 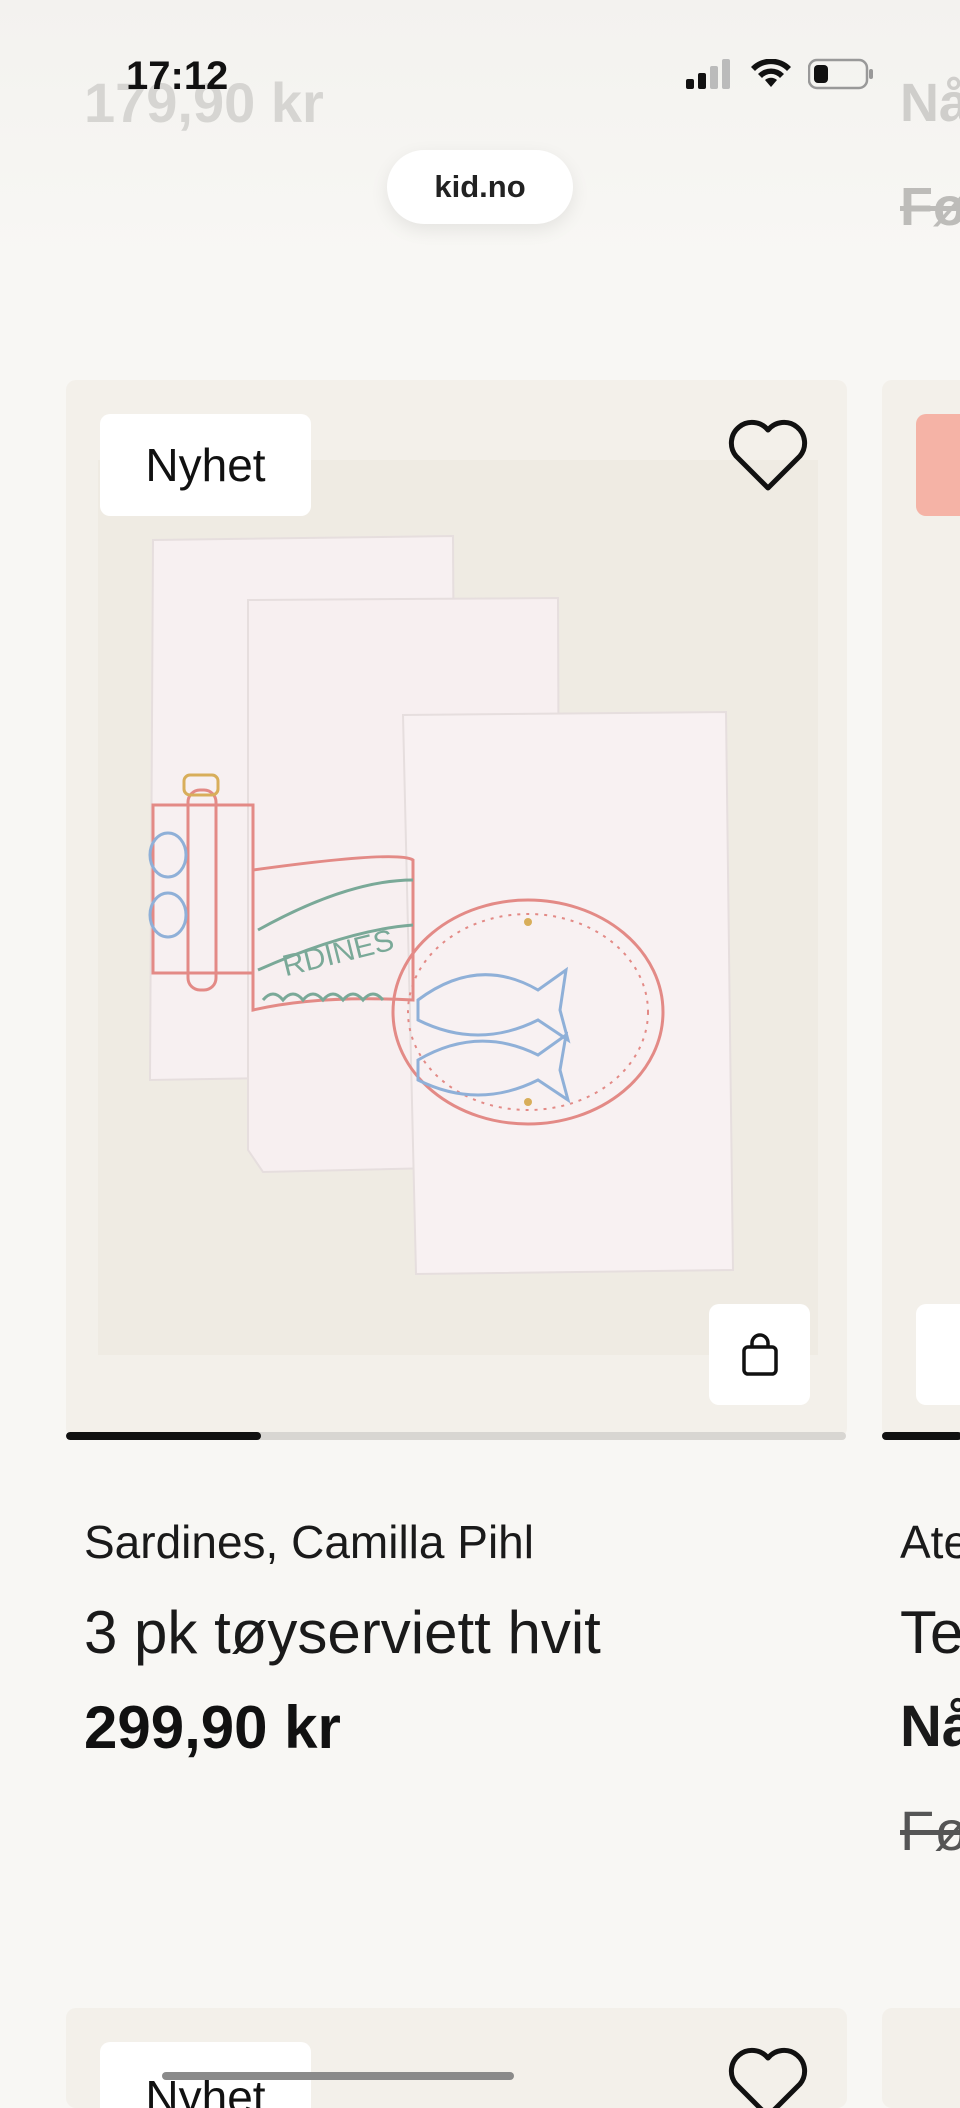 What do you see at coordinates (930, 207) in the screenshot?
I see `faded-right-strike-label: Fø` at bounding box center [930, 207].